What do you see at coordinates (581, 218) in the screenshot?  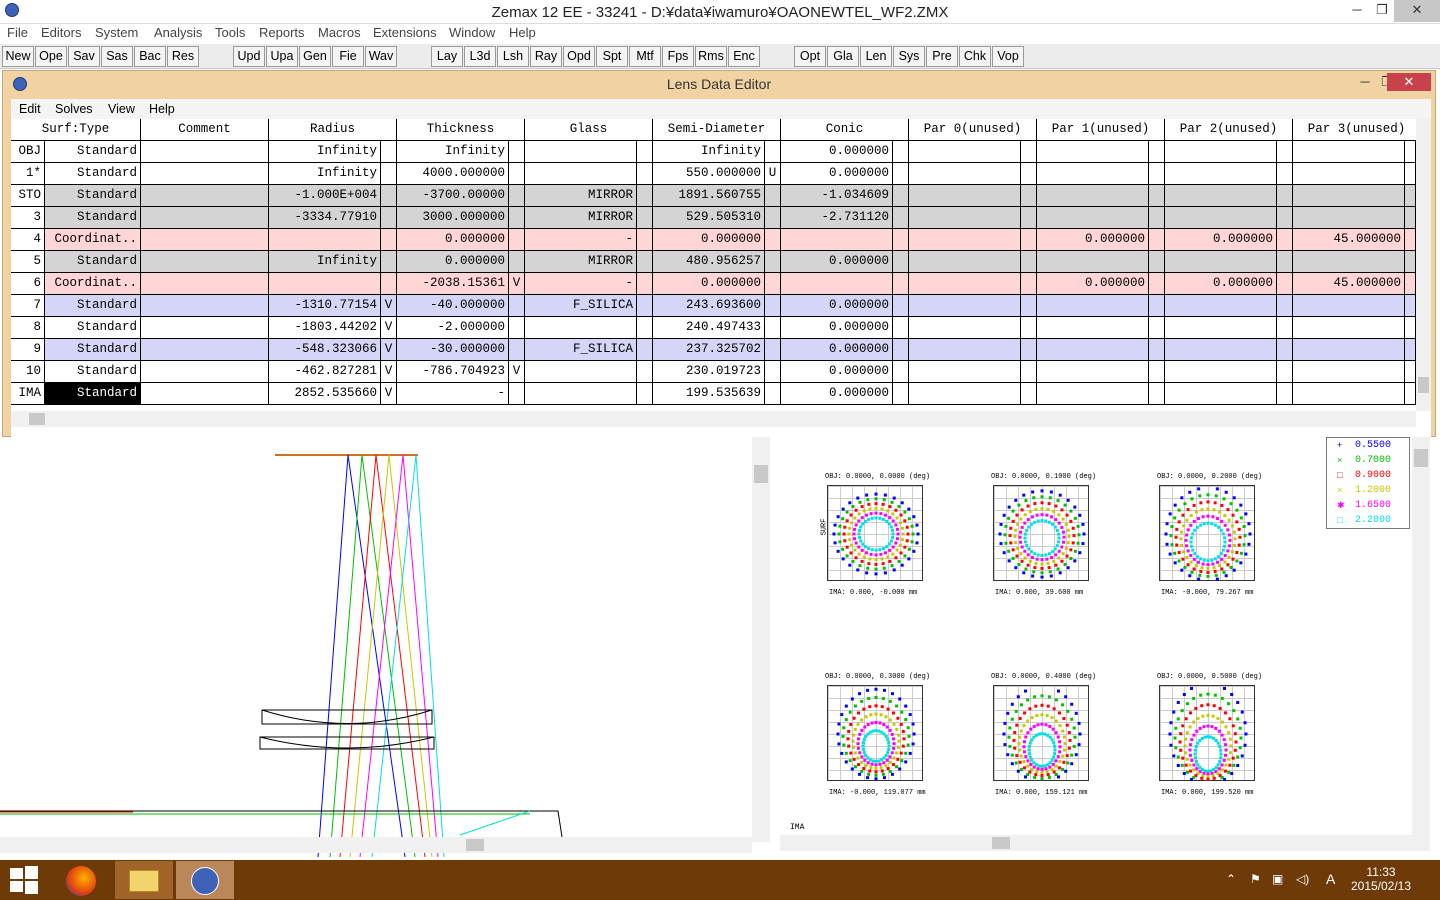 I see `cell-glass: MIRROR` at bounding box center [581, 218].